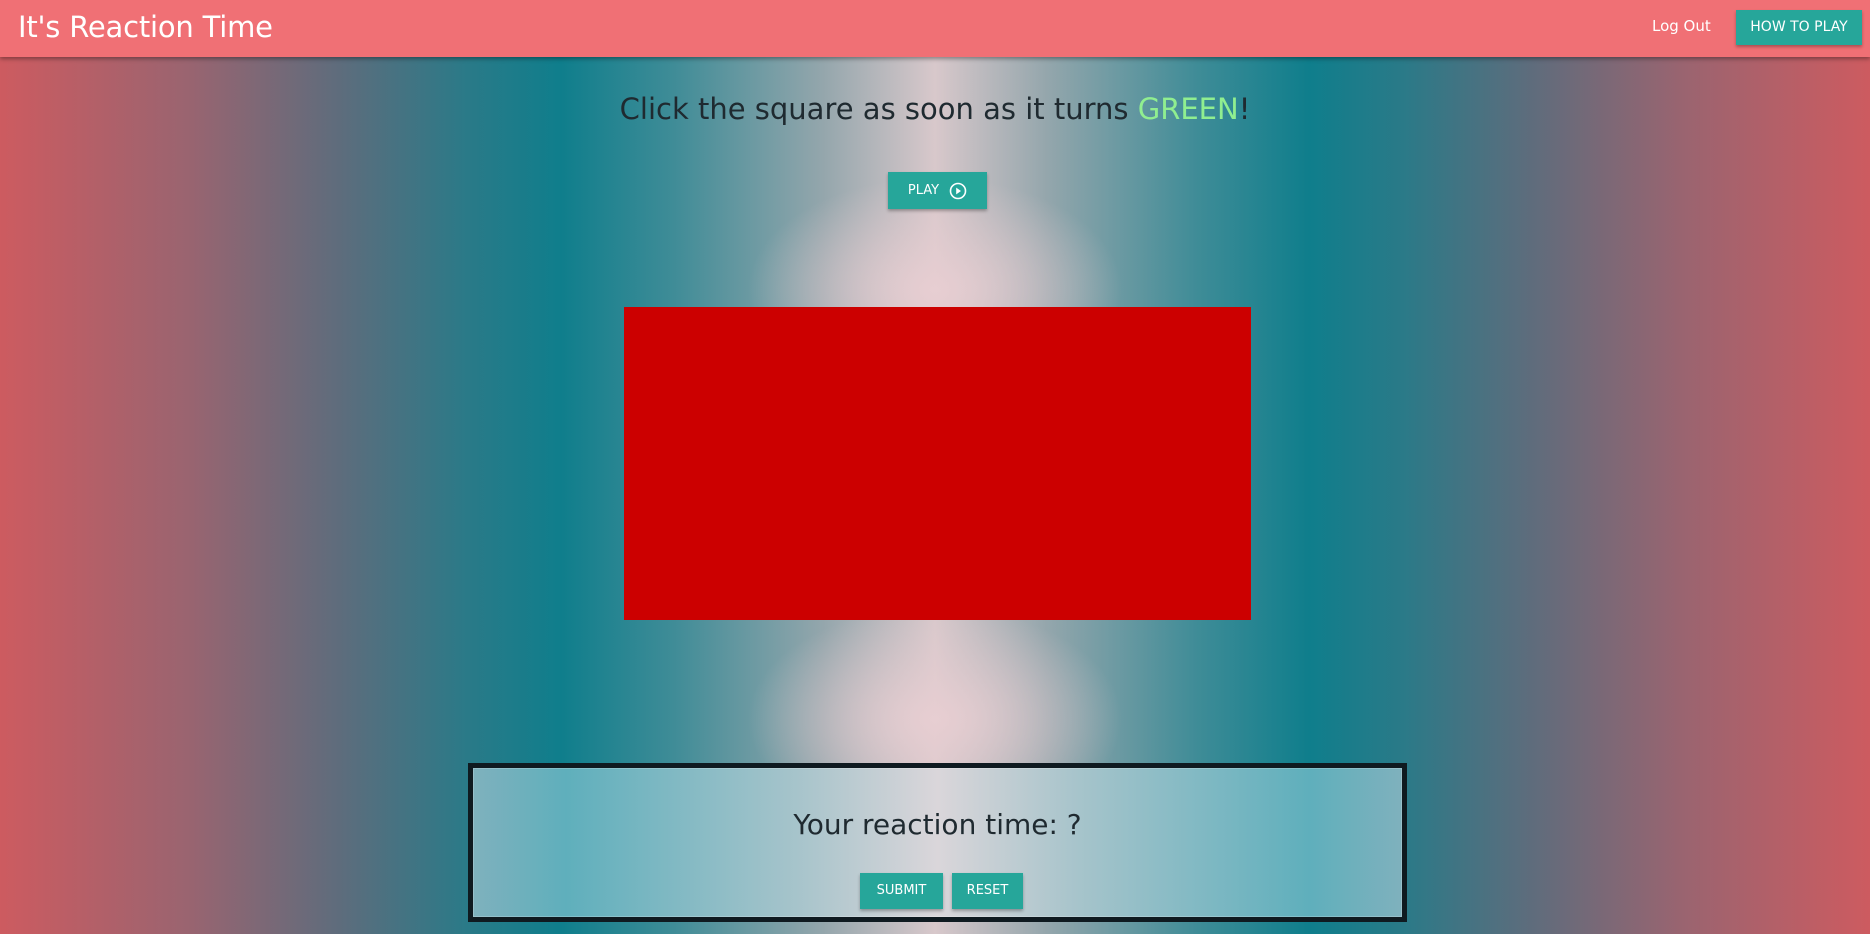 Image resolution: width=1870 pixels, height=934 pixels. What do you see at coordinates (878, 109) in the screenshot?
I see `instruction-prefix: Click the square as soon as it turns` at bounding box center [878, 109].